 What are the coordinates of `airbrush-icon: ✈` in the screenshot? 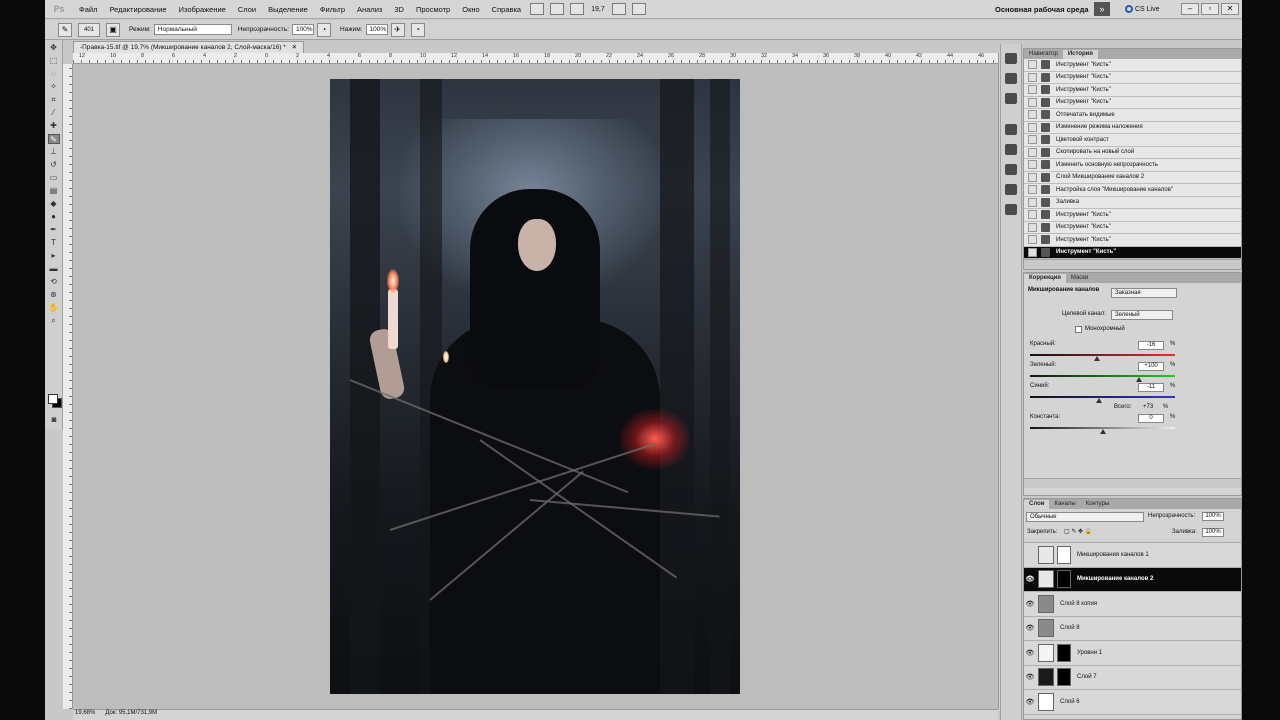 It's located at (397, 29).